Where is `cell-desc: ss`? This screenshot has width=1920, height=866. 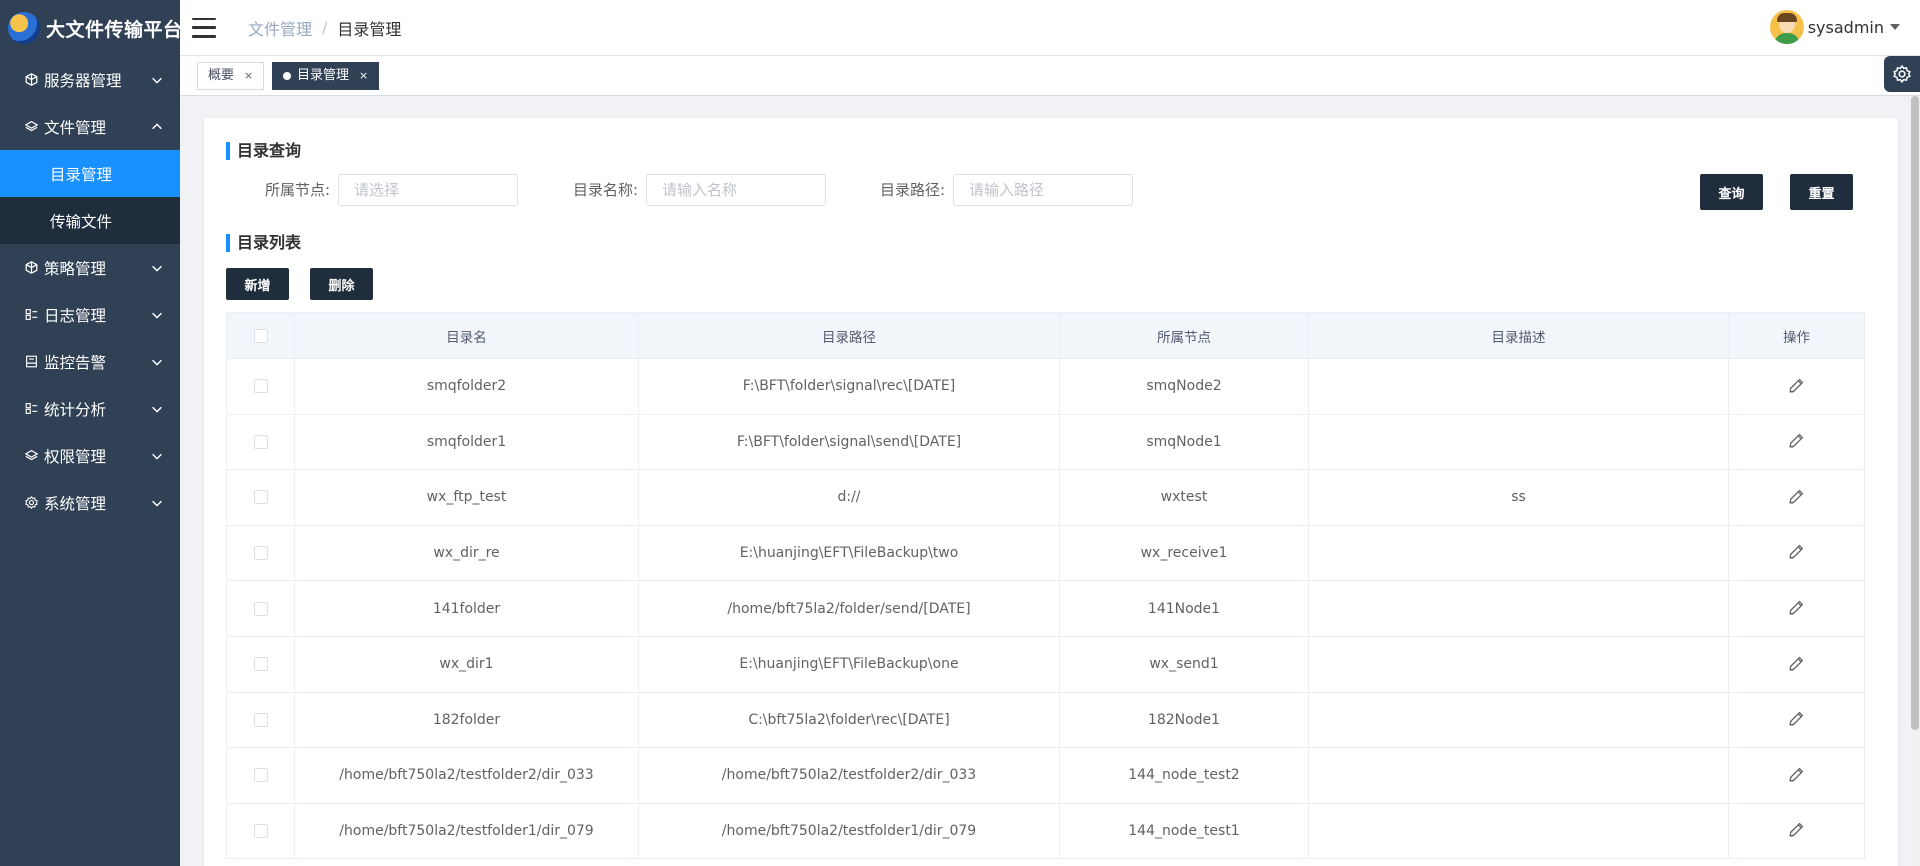 cell-desc: ss is located at coordinates (1518, 497).